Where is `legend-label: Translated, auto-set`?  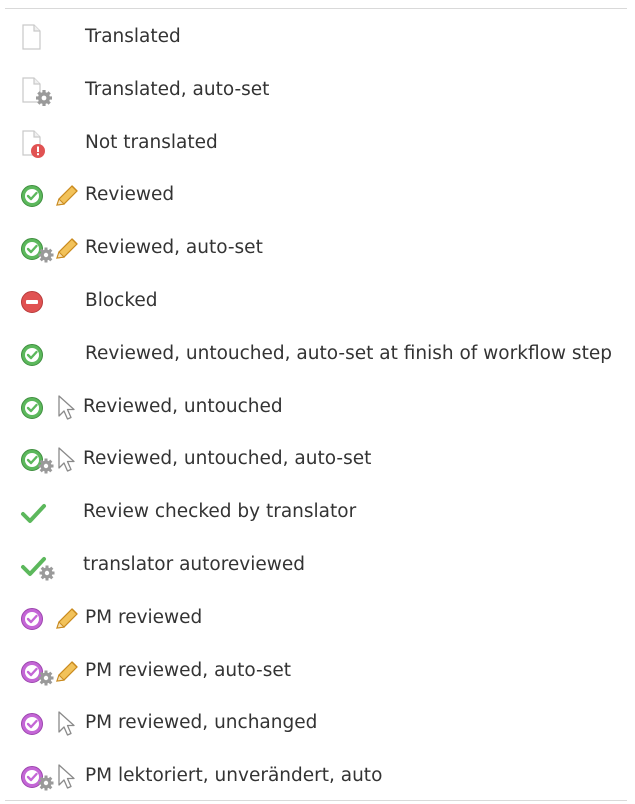 legend-label: Translated, auto-set is located at coordinates (177, 89).